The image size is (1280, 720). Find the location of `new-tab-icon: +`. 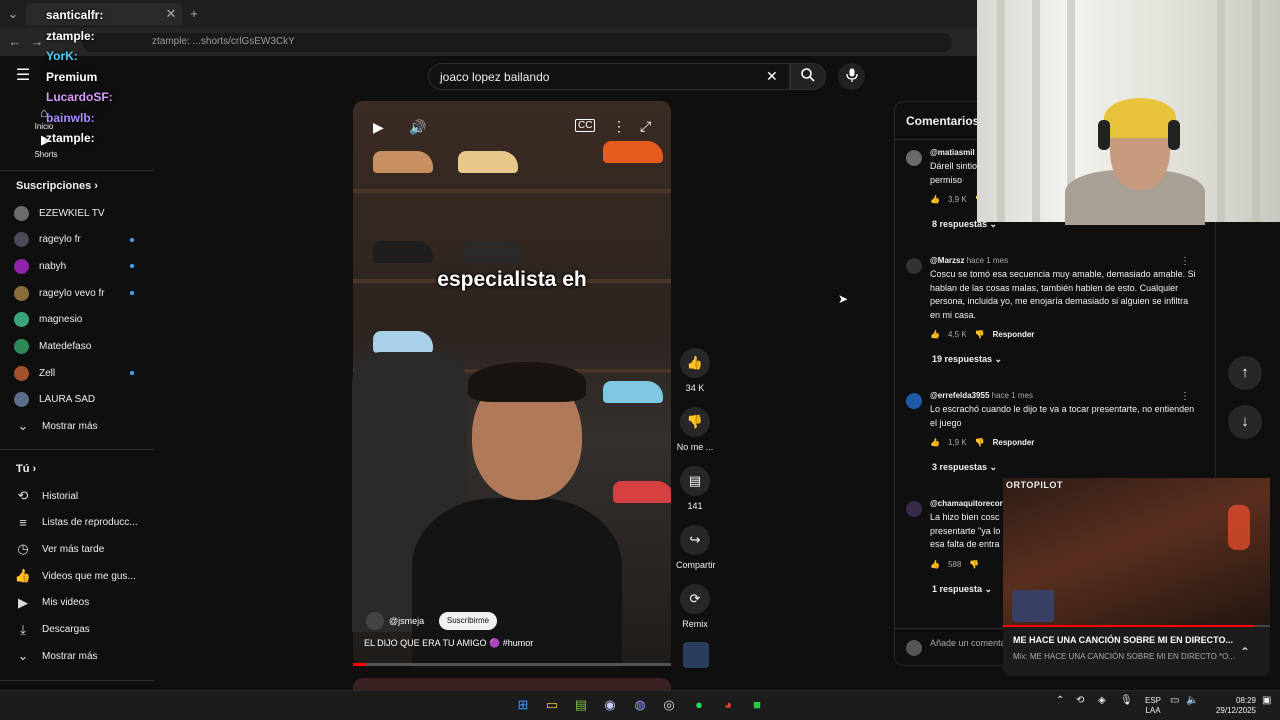

new-tab-icon: + is located at coordinates (194, 14).